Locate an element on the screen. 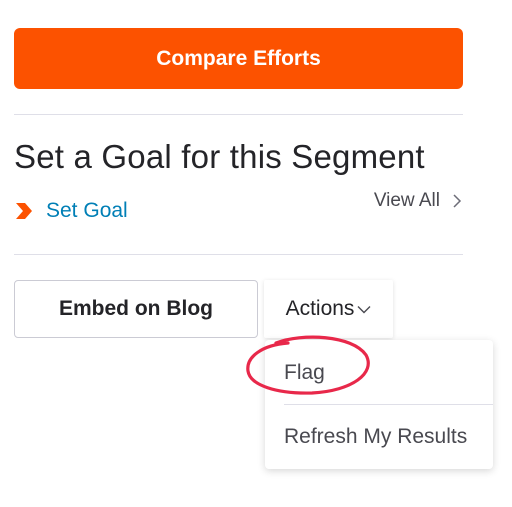 The height and width of the screenshot is (507, 512). embed-on-blog-label: Embed on Blog is located at coordinates (136, 308).